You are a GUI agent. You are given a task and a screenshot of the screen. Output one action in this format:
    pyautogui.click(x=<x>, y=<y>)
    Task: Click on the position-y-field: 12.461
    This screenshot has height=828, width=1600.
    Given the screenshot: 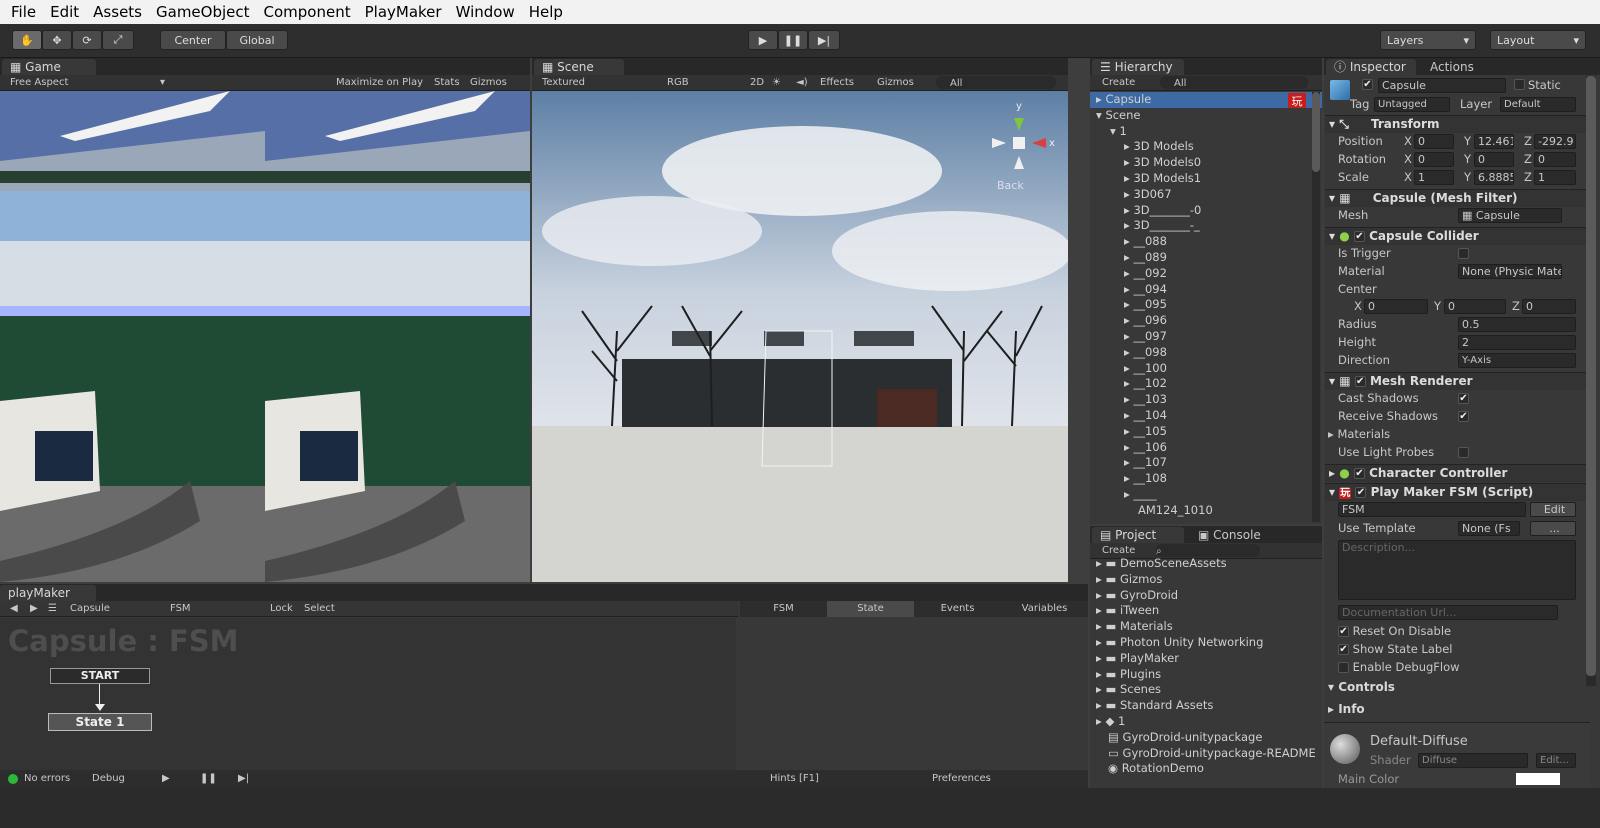 What is the action you would take?
    pyautogui.click(x=1494, y=141)
    